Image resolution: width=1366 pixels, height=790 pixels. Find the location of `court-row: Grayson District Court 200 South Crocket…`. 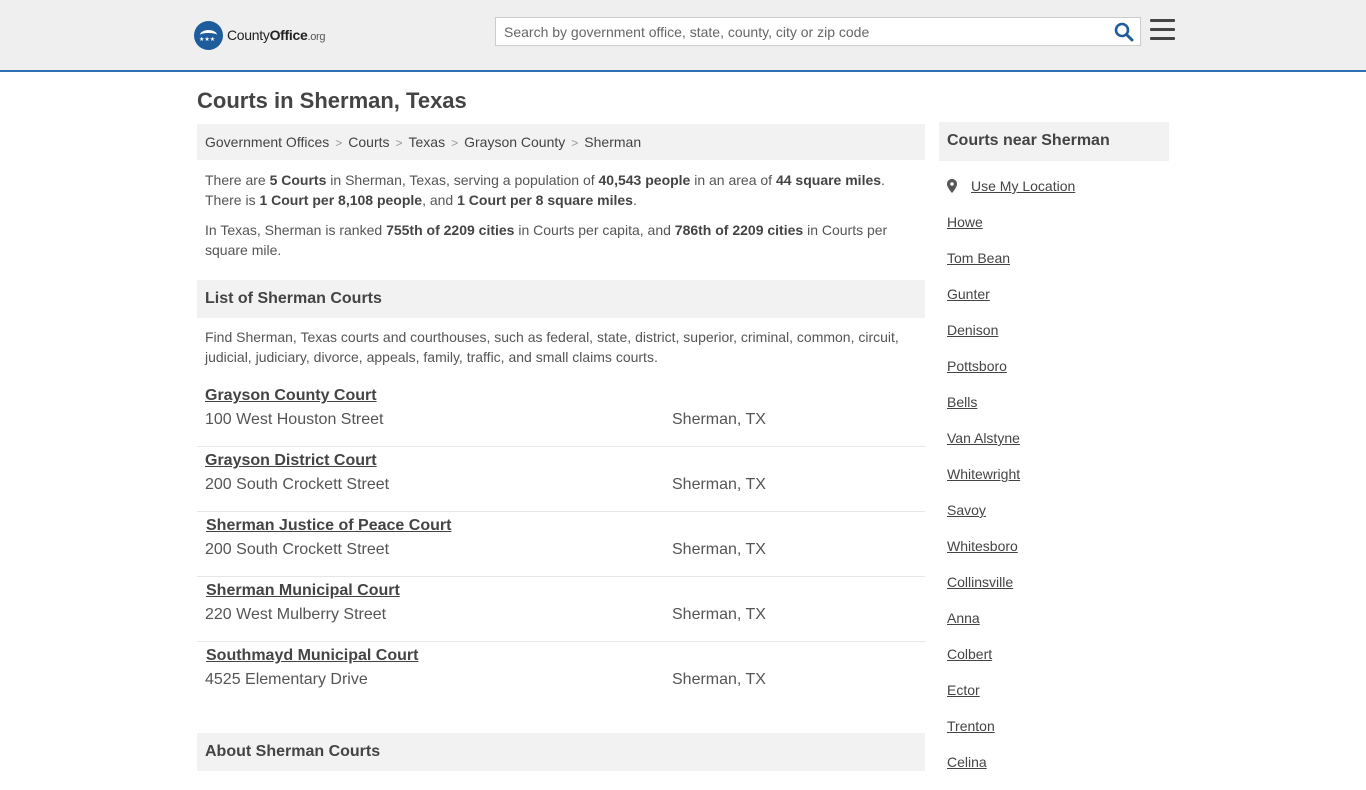

court-row: Grayson District Court 200 South Crocket… is located at coordinates (561, 479).